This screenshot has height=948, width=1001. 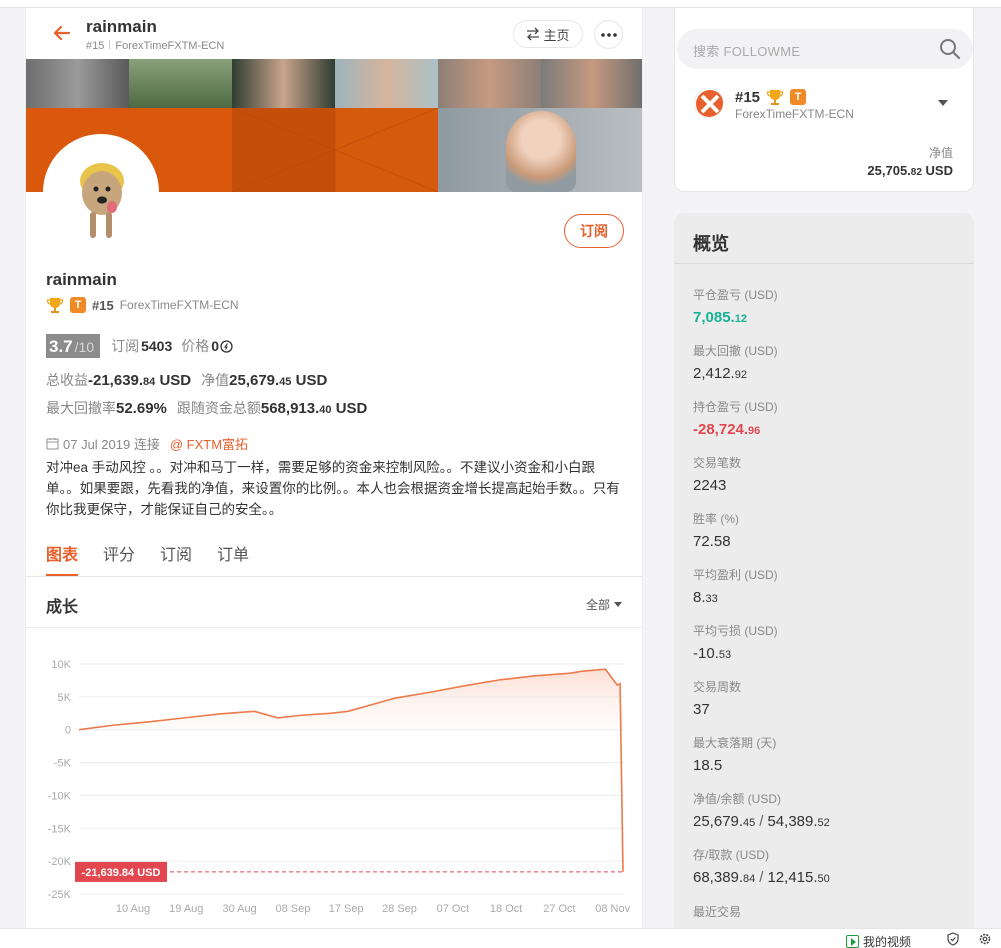 What do you see at coordinates (155, 46) in the screenshot?
I see `header-subtitle: #15 ForexTimeFXTM-ECN` at bounding box center [155, 46].